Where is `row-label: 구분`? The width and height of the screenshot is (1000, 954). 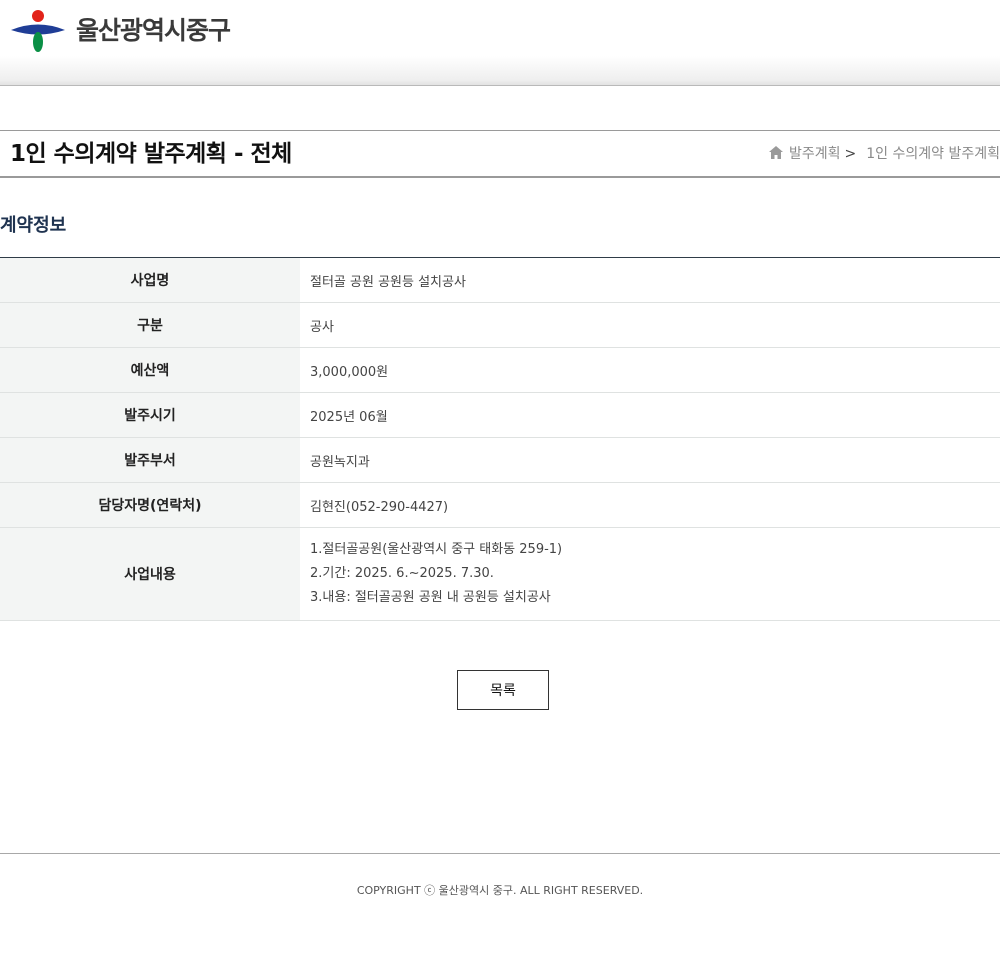
row-label: 구분 is located at coordinates (150, 325).